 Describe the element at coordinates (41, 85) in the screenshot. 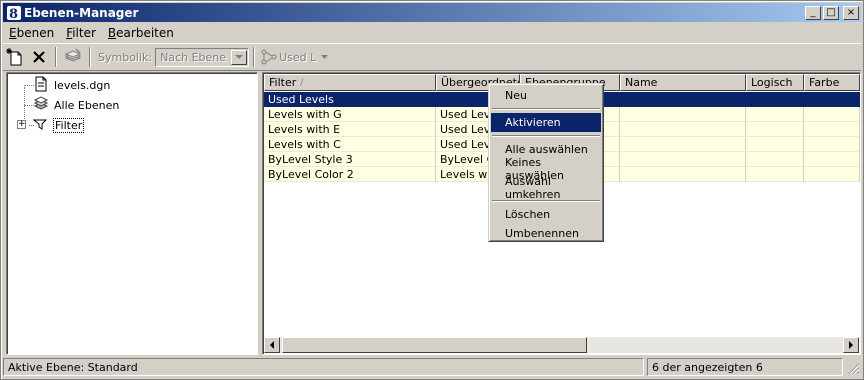

I see `file-icon` at that location.